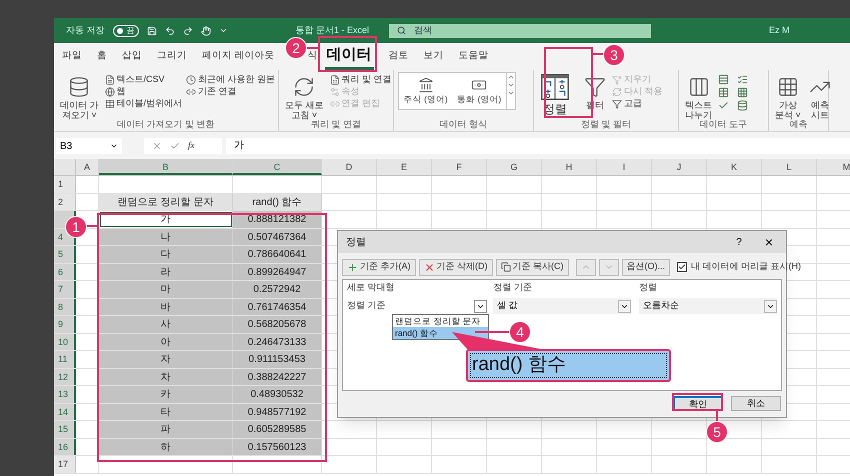 The height and width of the screenshot is (476, 850). What do you see at coordinates (277, 359) in the screenshot?
I see `table-cell: 0.911153453` at bounding box center [277, 359].